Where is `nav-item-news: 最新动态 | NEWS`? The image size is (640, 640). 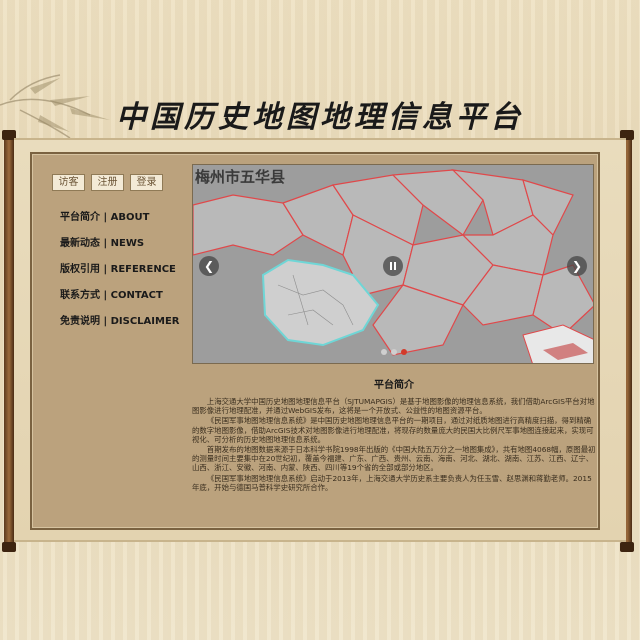
nav-item-news: 最新动态 | NEWS is located at coordinates (120, 251).